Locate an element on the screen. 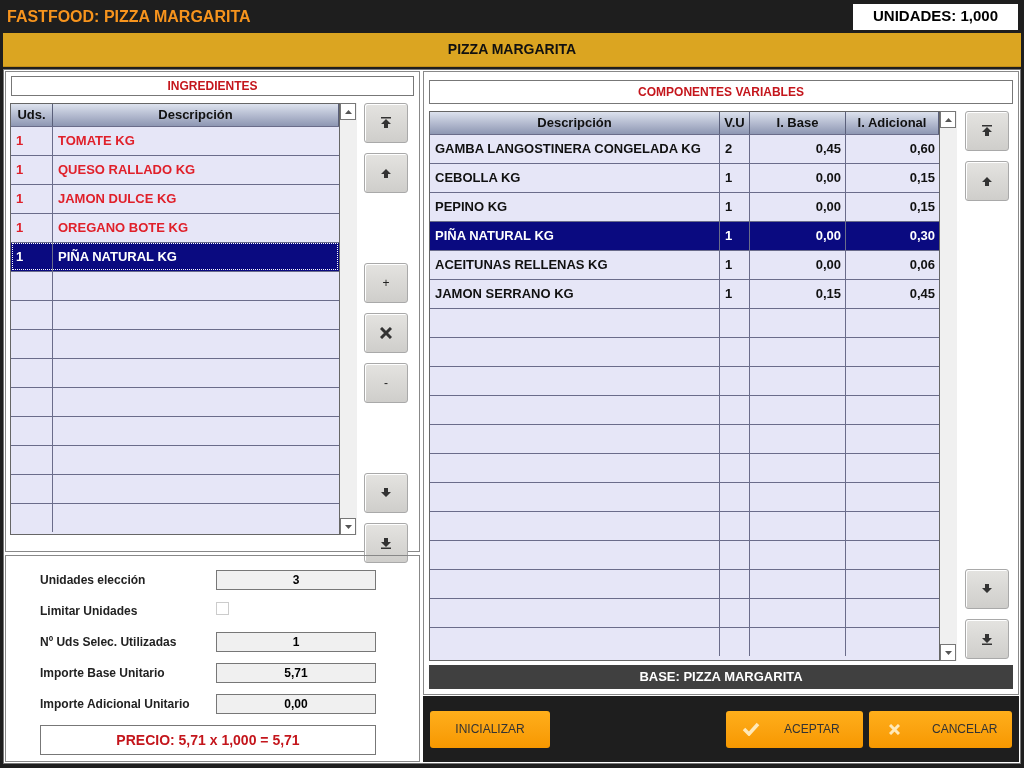  table-cell-text: TOMATE KG is located at coordinates (96, 141).